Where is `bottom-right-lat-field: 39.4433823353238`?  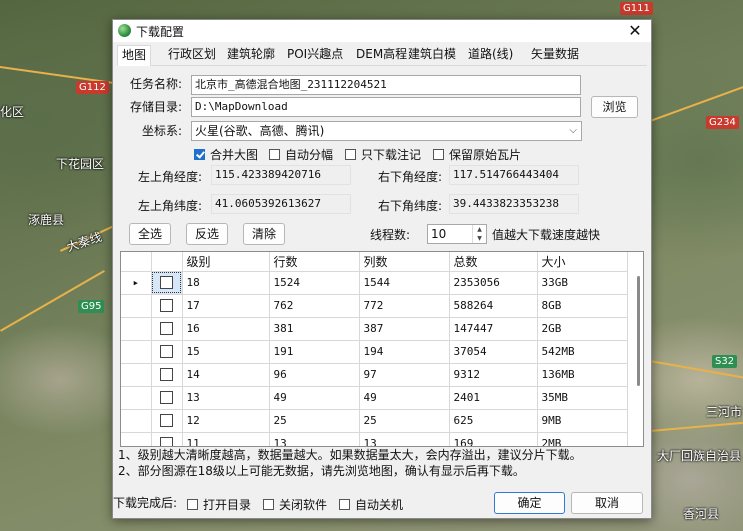 bottom-right-lat-field: 39.4433823353238 is located at coordinates (514, 204).